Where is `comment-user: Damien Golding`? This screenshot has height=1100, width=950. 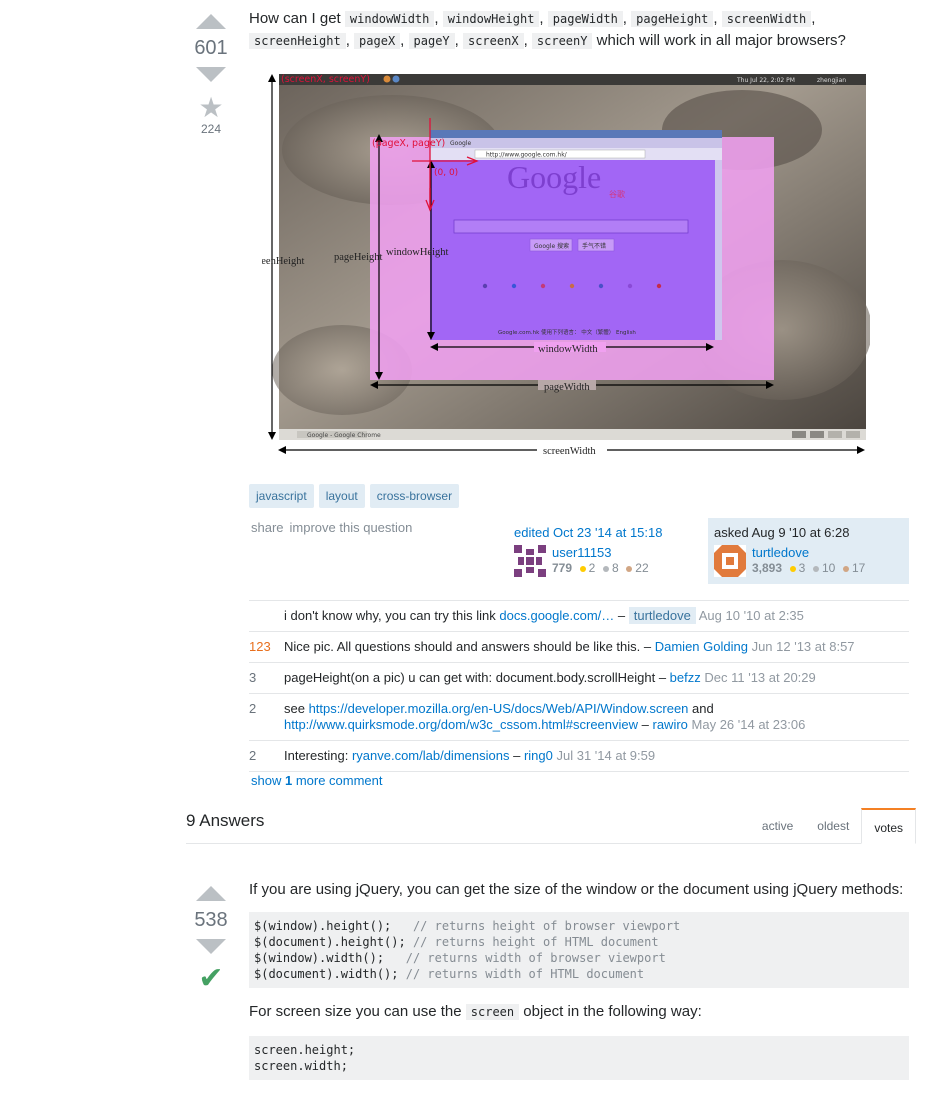 comment-user: Damien Golding is located at coordinates (701, 646).